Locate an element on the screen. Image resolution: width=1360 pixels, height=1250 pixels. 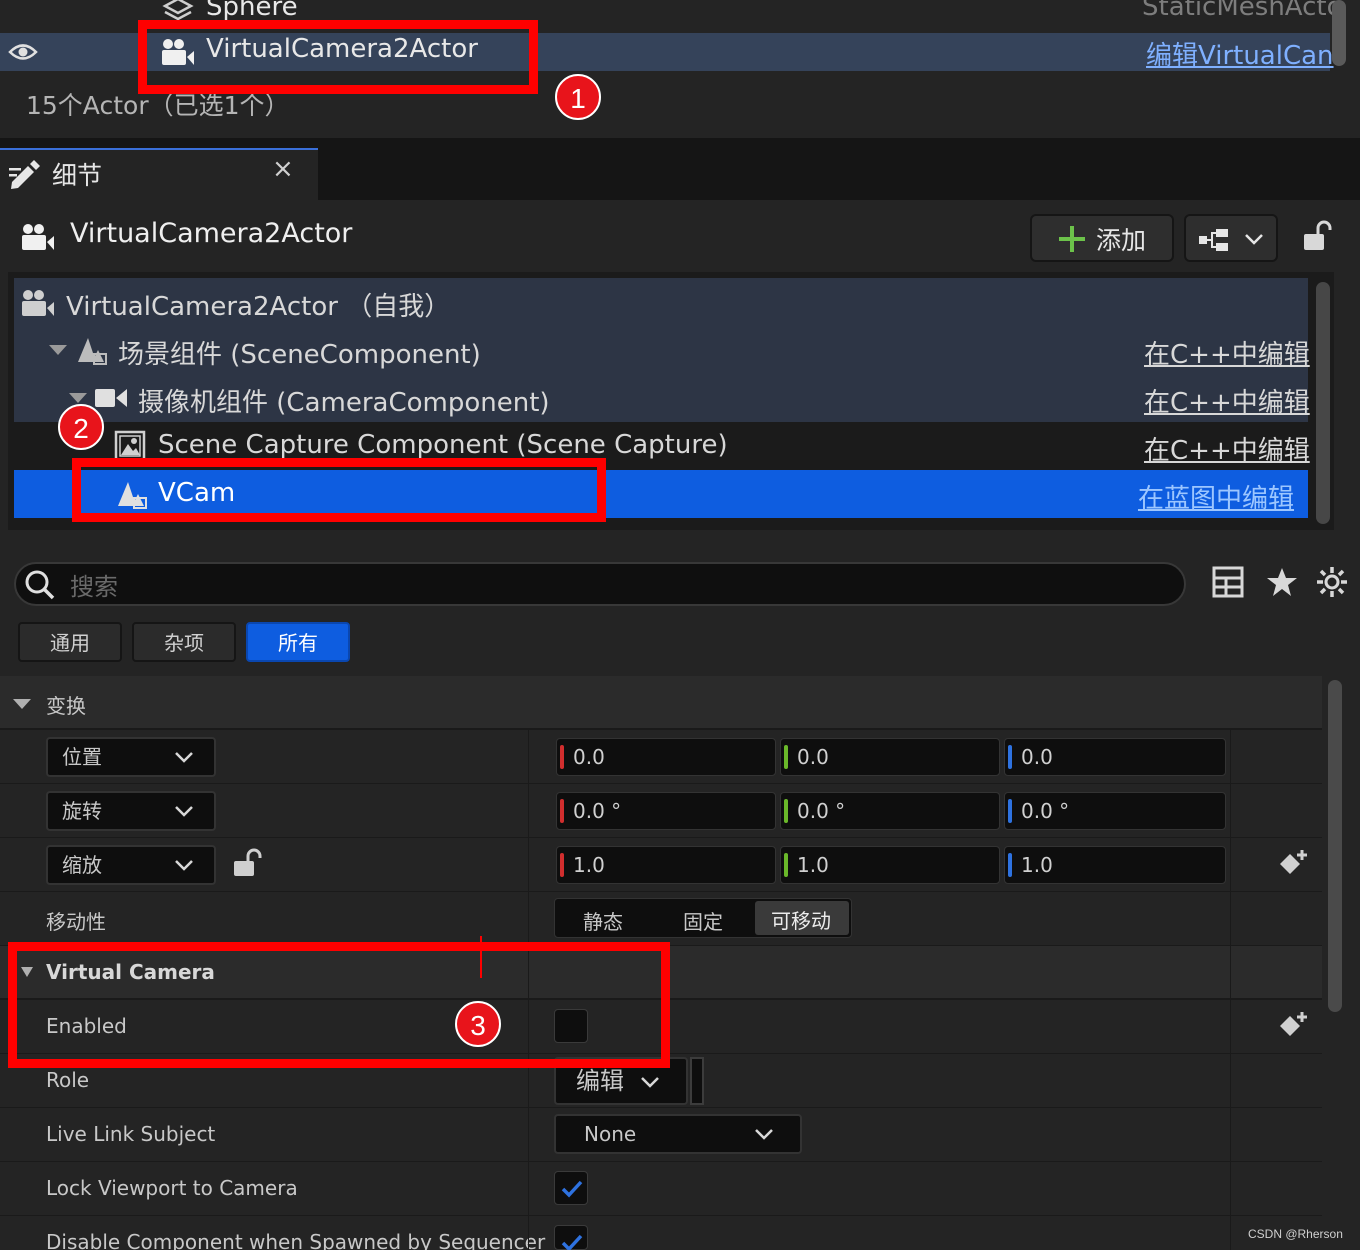
tree-item-camera-component: 摄像机组件 (CameraComponent) 在C++中编辑 is located at coordinates (662, 398).